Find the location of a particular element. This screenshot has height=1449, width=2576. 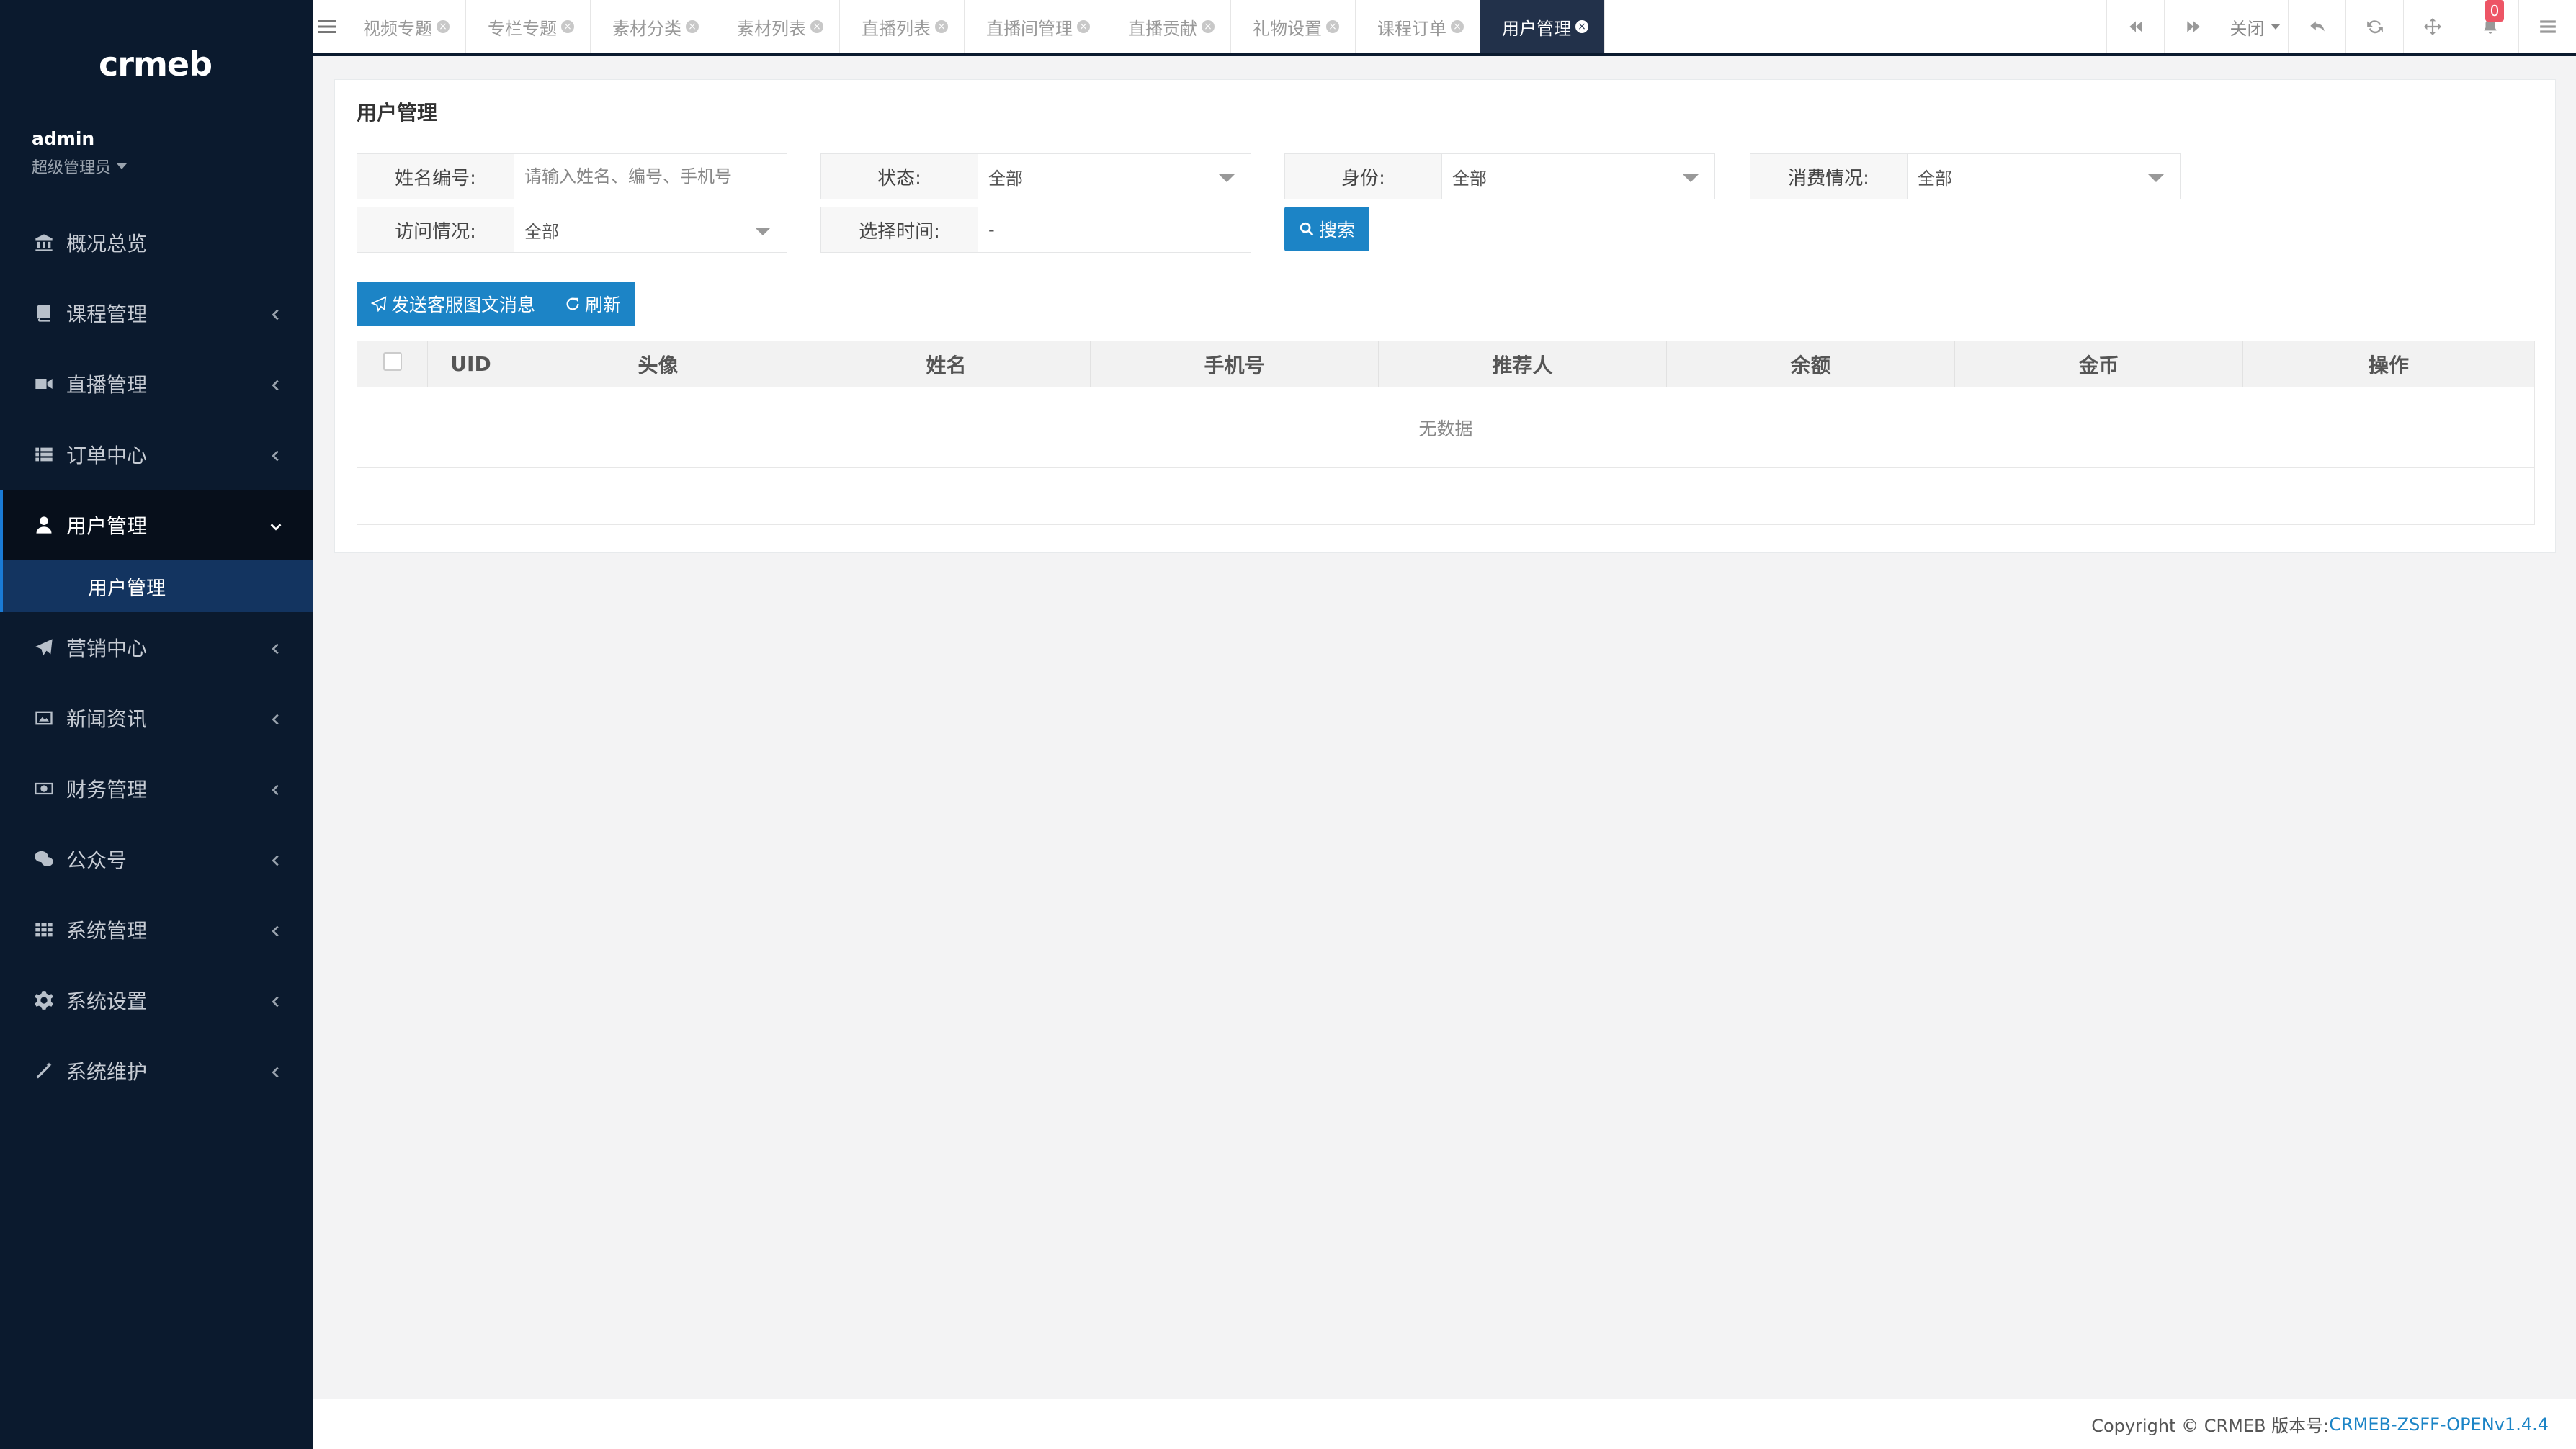

logo: crmeb is located at coordinates (156, 64).